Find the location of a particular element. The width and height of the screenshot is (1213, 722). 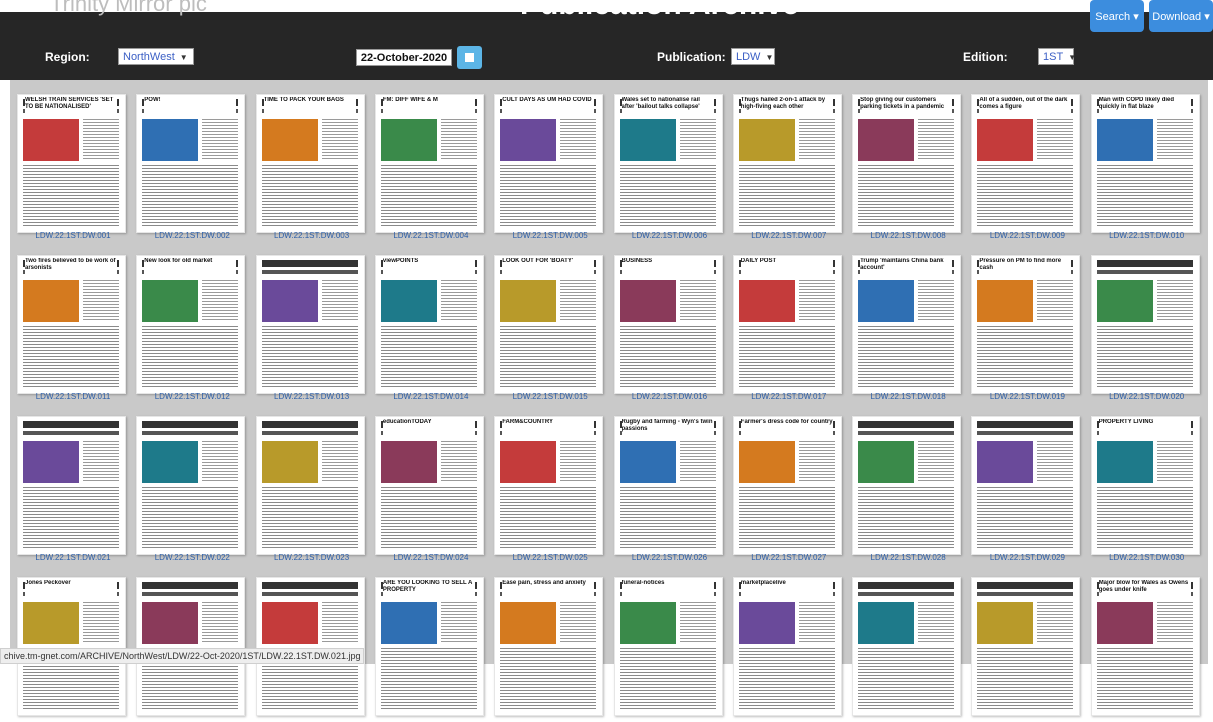

page-thumbnail-label: LDW.22.1ST.DW.024 is located at coordinates (431, 557).